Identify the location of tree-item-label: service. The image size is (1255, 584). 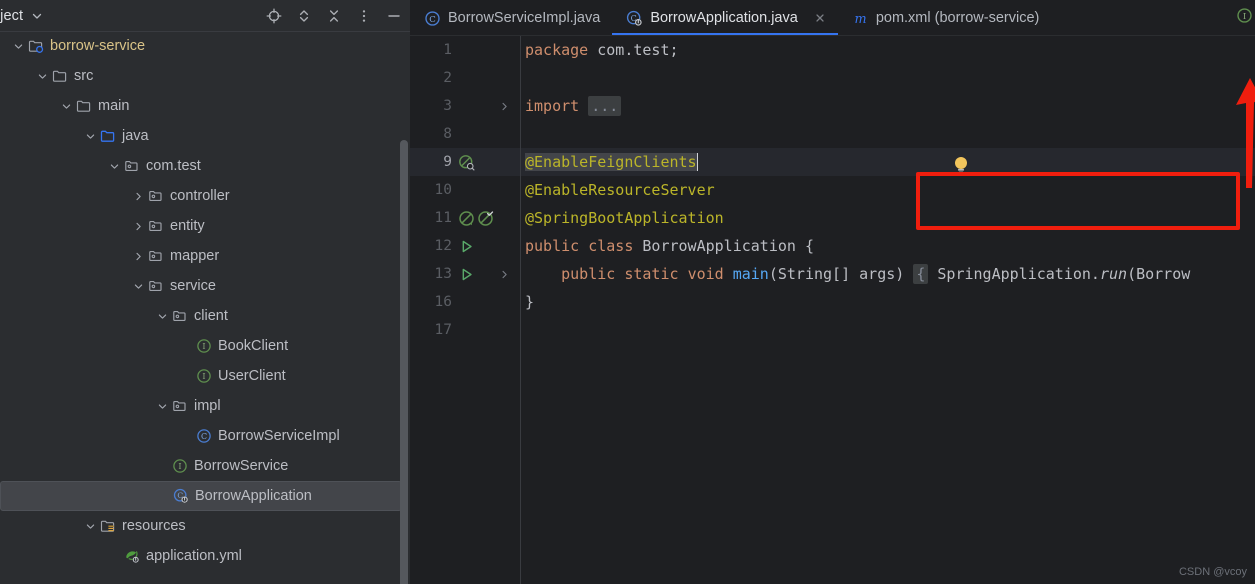
(193, 285).